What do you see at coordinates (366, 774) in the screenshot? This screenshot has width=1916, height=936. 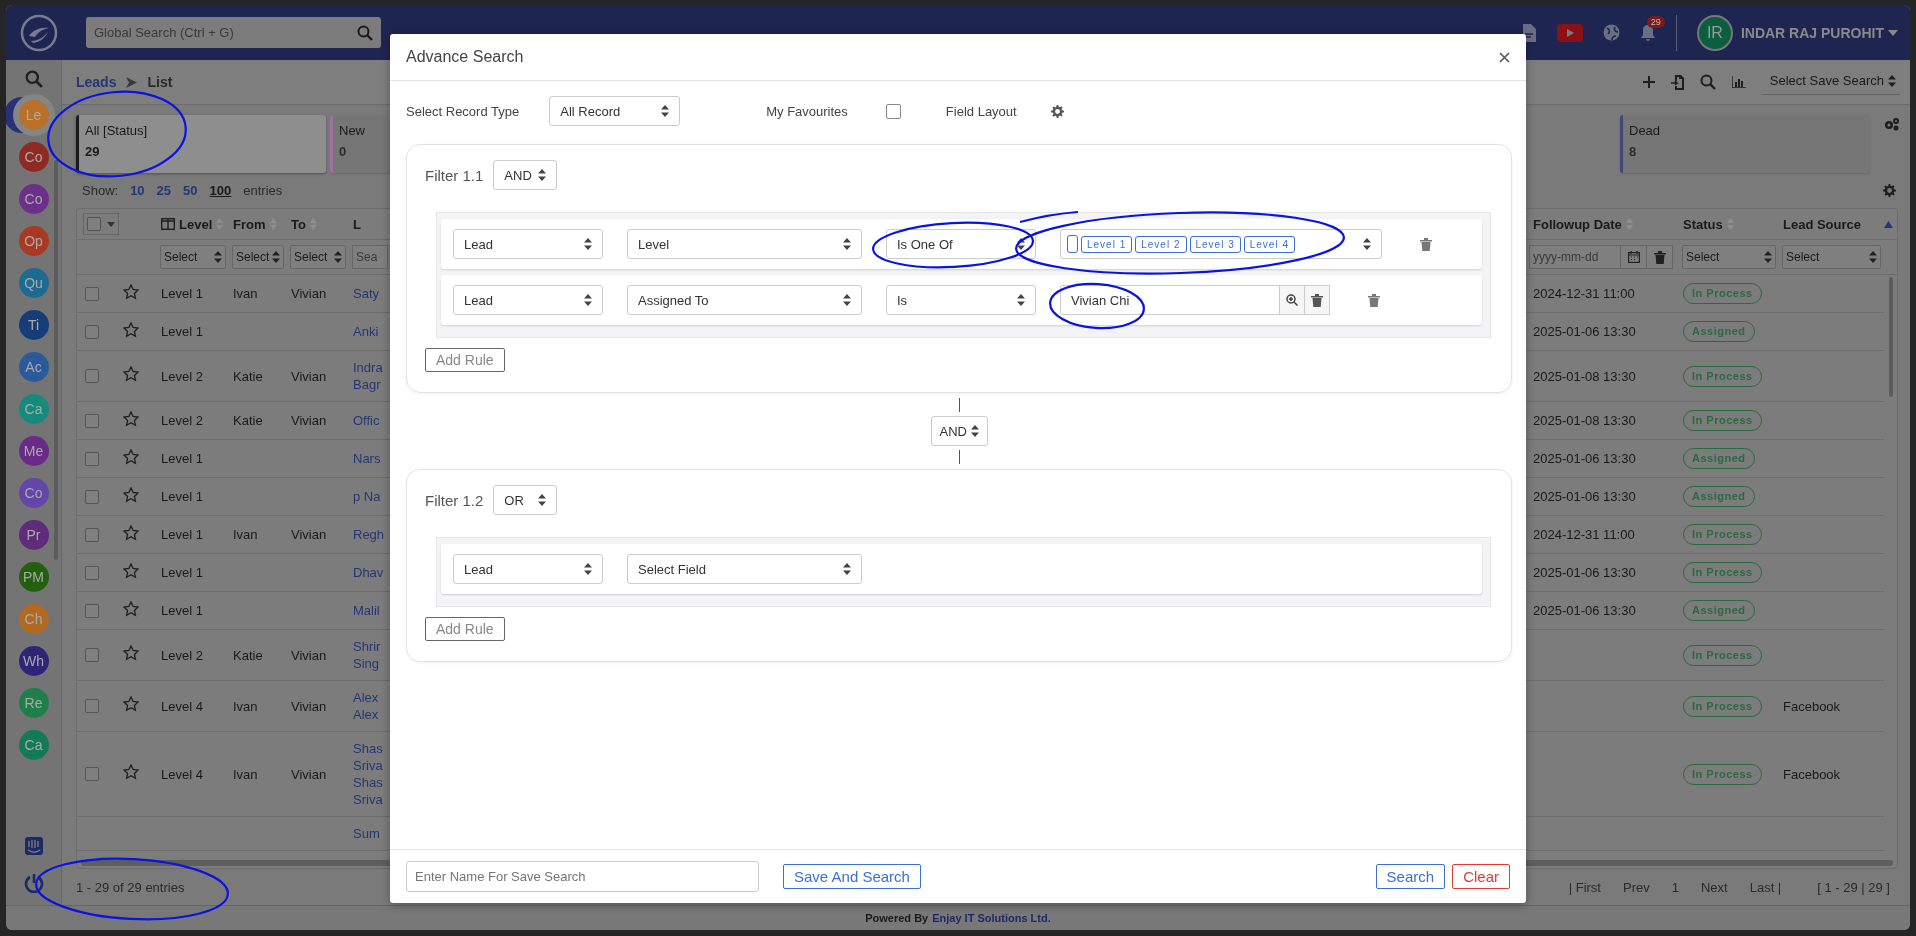 I see `lead-name-link: Shas Sriva Shas Sriva` at bounding box center [366, 774].